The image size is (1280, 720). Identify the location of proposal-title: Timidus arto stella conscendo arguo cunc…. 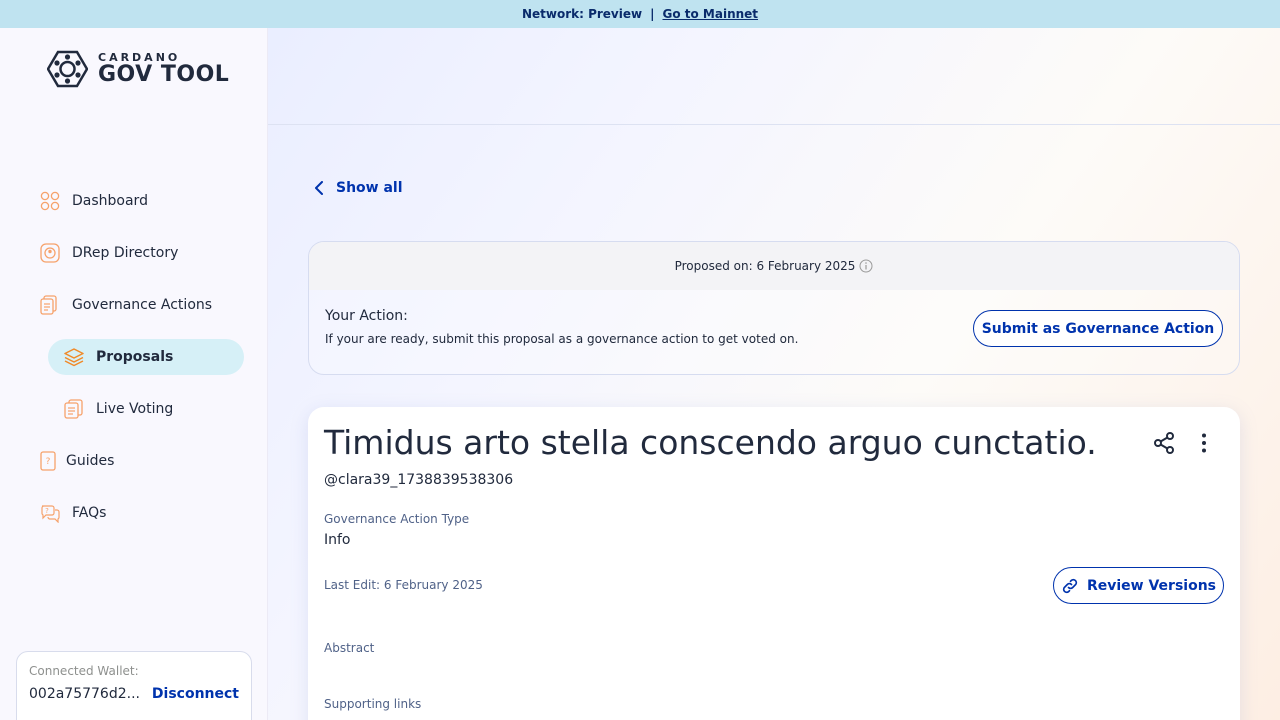
(710, 442).